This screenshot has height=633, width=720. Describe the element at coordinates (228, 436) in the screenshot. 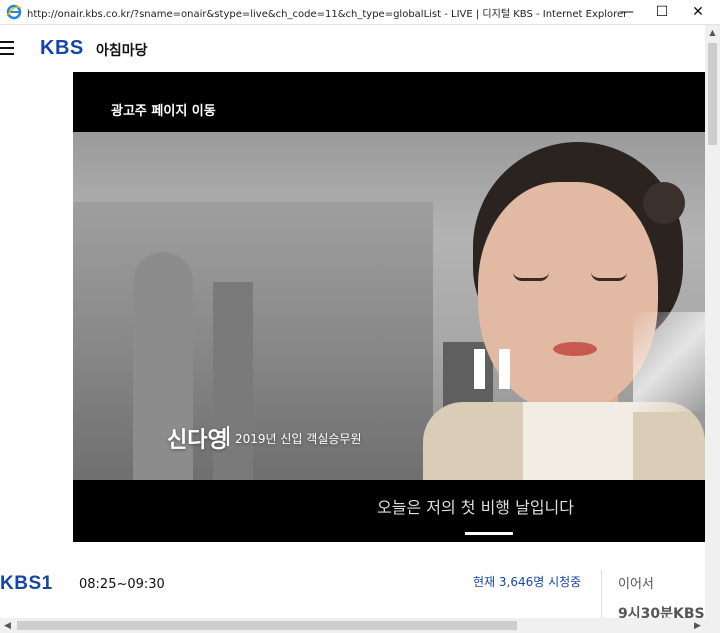

I see `caption-divider` at that location.